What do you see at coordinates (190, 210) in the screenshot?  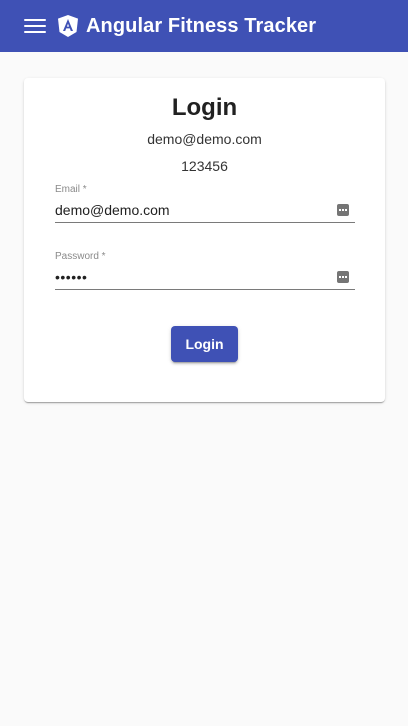 I see `email-input` at bounding box center [190, 210].